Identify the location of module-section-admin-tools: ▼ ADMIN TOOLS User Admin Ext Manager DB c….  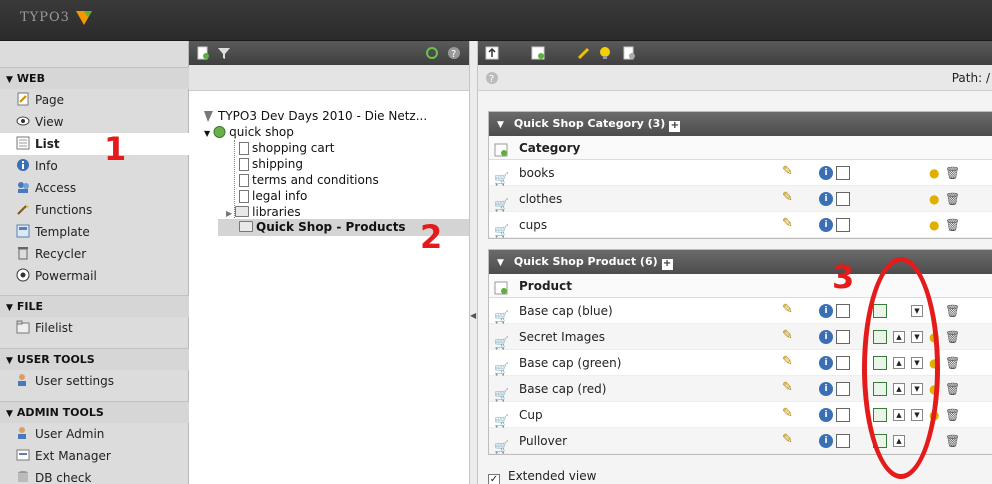
(94, 442).